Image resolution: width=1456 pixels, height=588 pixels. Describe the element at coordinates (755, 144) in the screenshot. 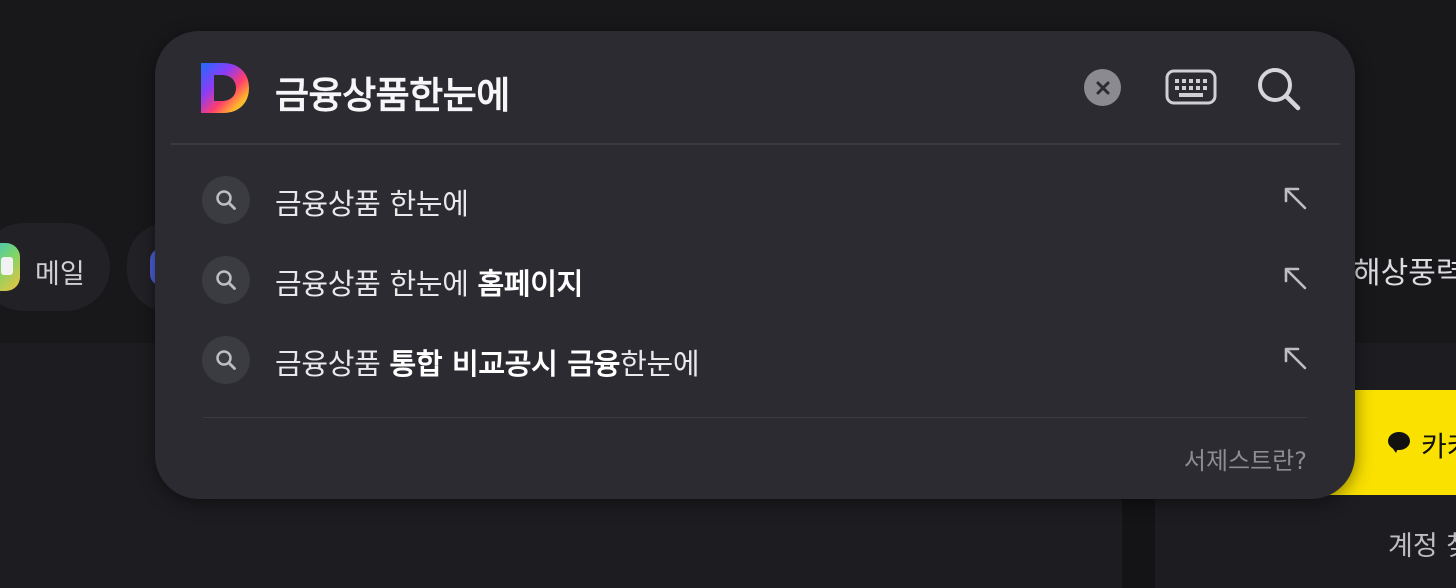

I see `header-divider` at that location.